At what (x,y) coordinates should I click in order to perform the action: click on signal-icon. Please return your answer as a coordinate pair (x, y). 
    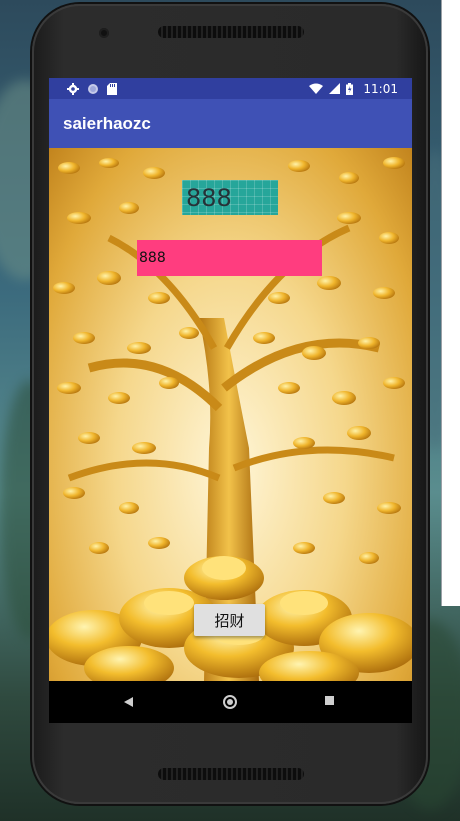
    Looking at the image, I should click on (335, 88).